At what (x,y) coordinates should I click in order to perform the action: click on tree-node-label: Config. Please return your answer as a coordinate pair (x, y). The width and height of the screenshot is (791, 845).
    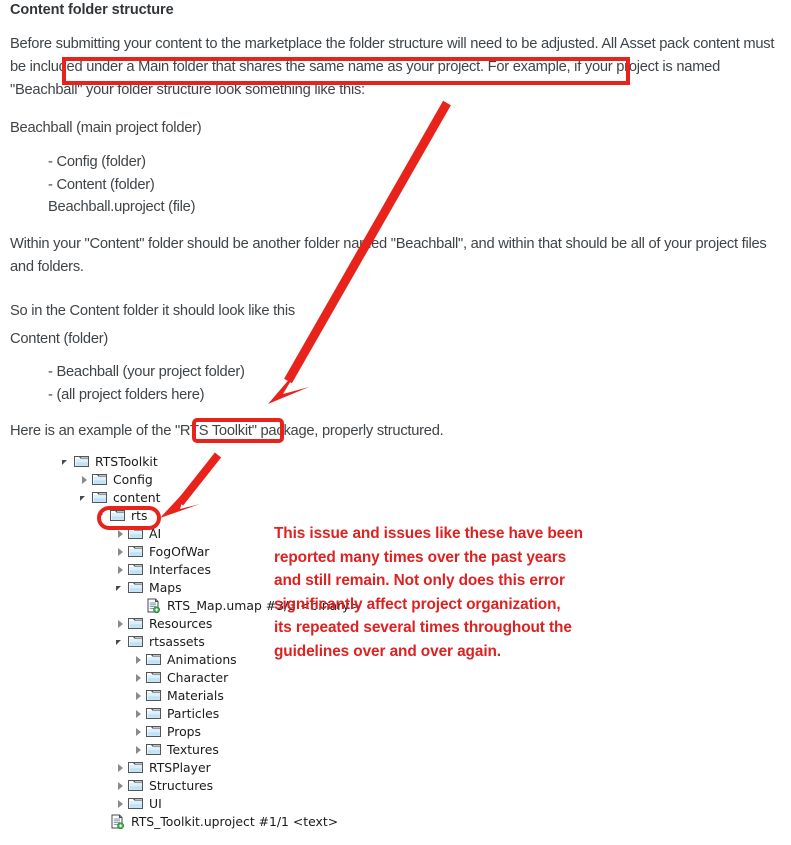
    Looking at the image, I should click on (133, 479).